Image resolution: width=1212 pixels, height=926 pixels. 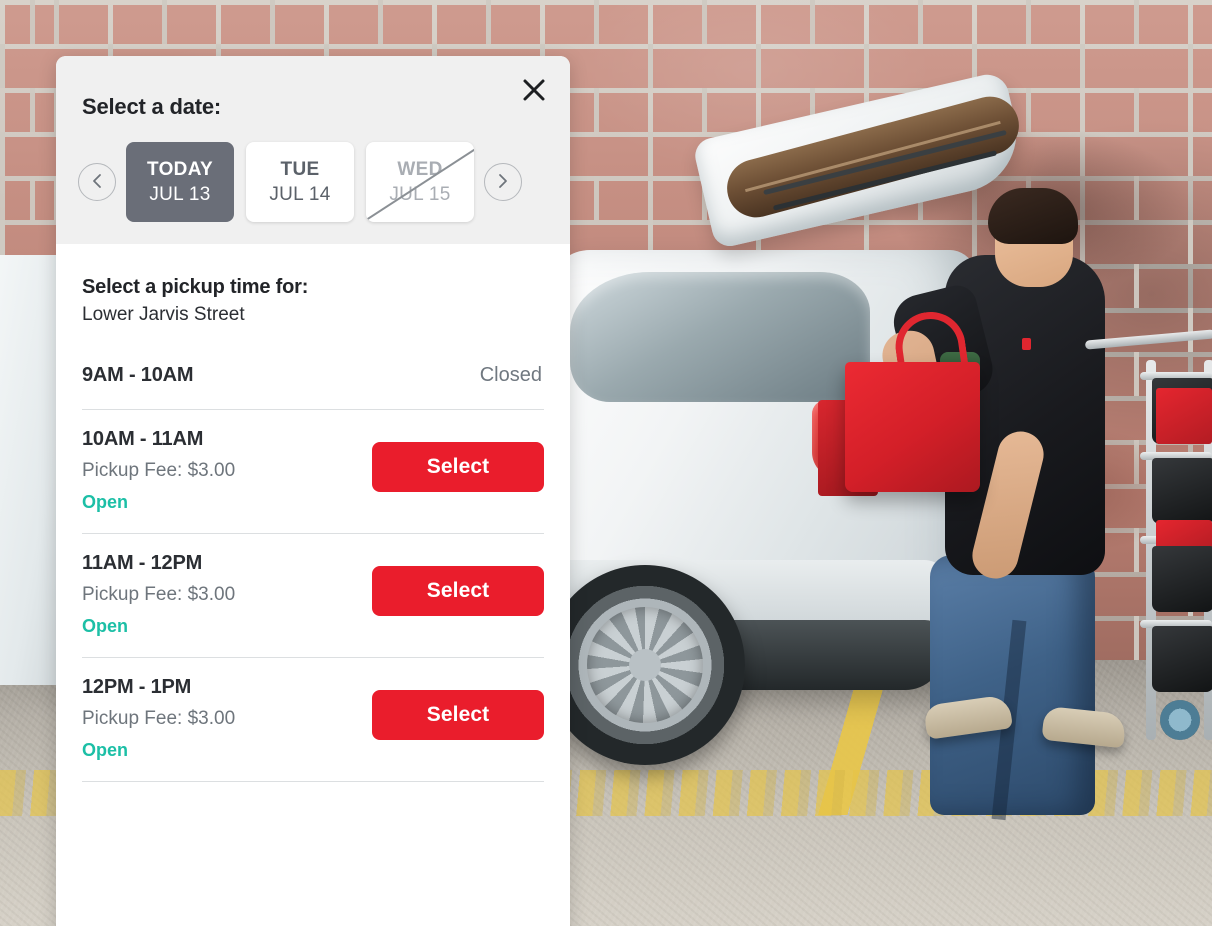 I want to click on car-wheel, so click(x=645, y=665).